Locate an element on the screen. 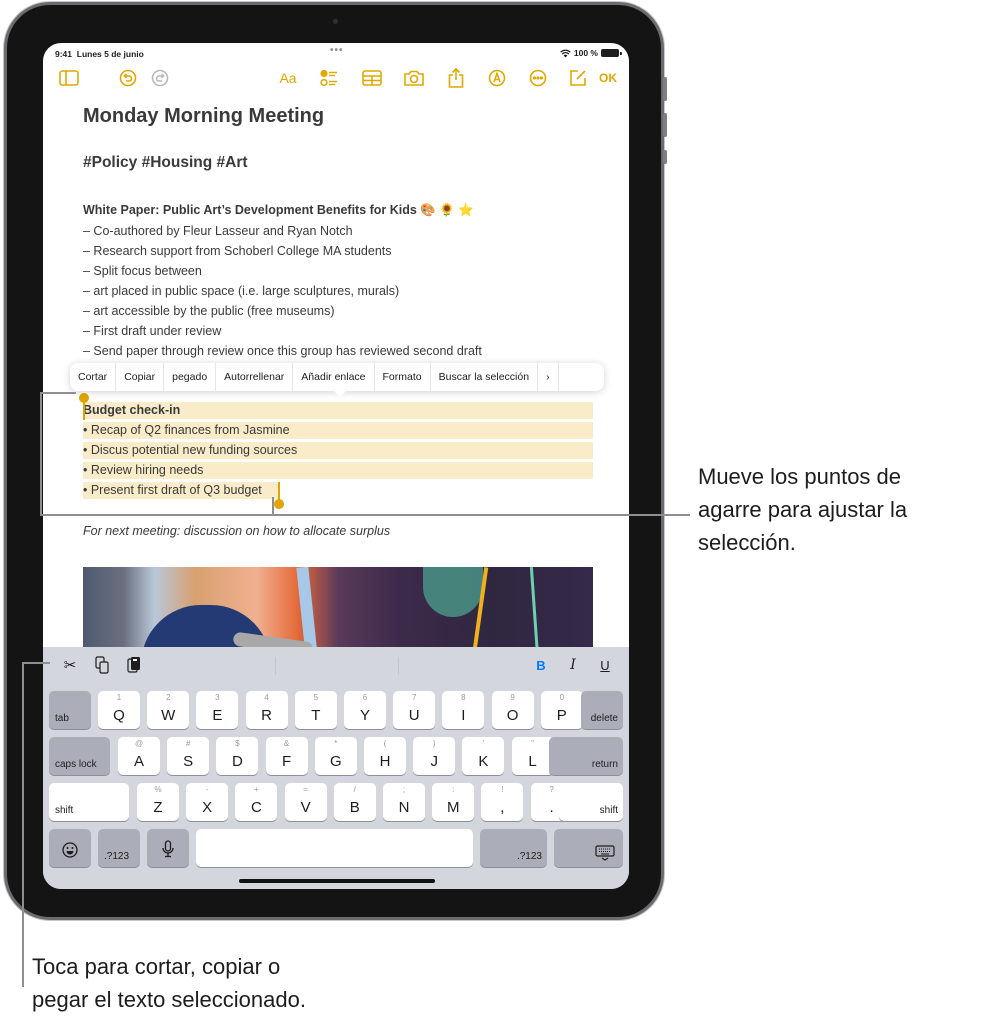 The width and height of the screenshot is (982, 1021). selected-line: • Discus potential new funding sources is located at coordinates (338, 450).